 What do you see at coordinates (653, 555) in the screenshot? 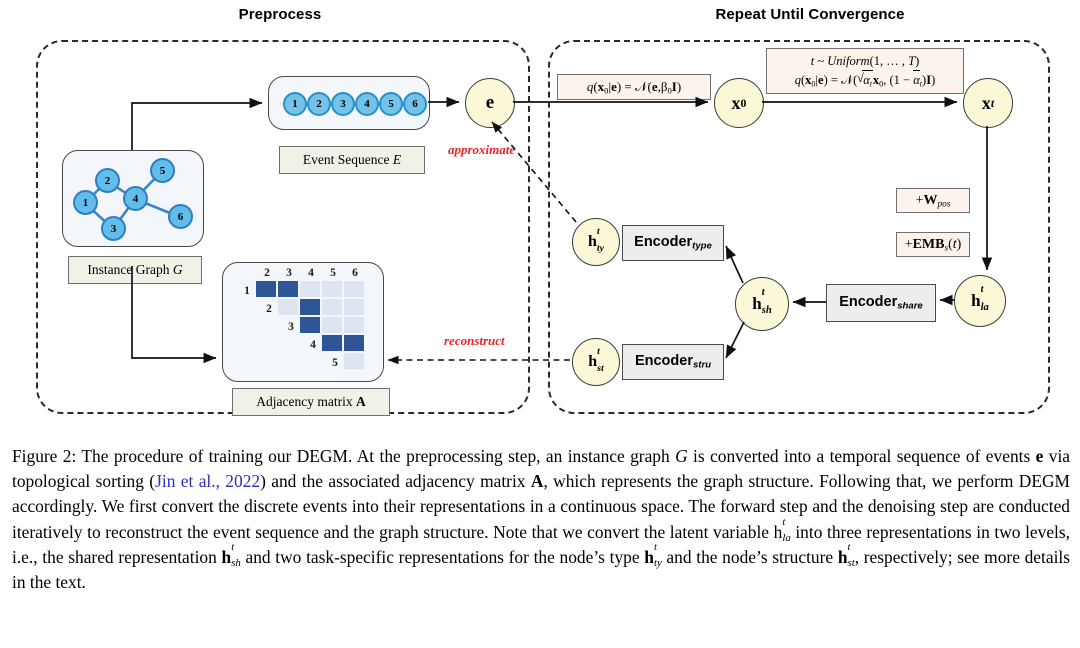
I see `caption-symbol-h-ty: h t ty` at bounding box center [653, 555].